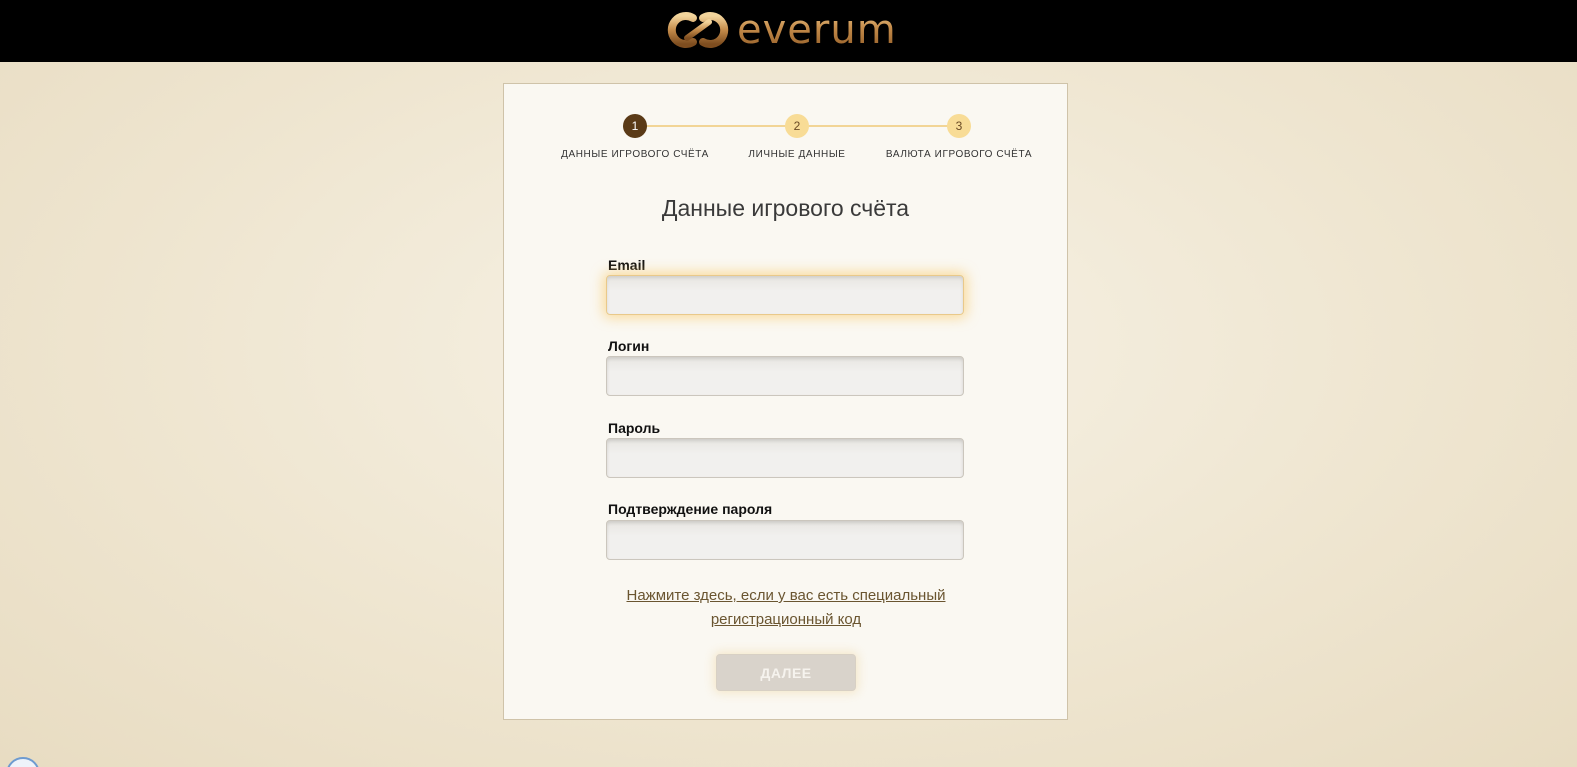 This screenshot has width=1577, height=767. What do you see at coordinates (785, 458) in the screenshot?
I see `password-field` at bounding box center [785, 458].